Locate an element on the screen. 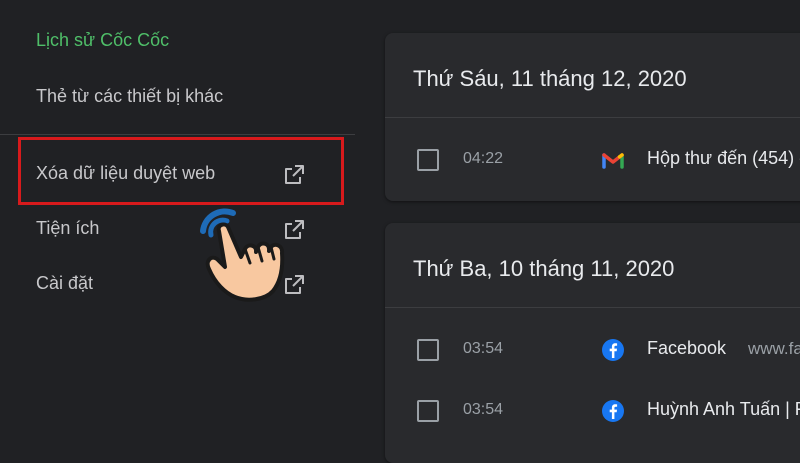 The image size is (800, 463). gmail-icon is located at coordinates (613, 160).